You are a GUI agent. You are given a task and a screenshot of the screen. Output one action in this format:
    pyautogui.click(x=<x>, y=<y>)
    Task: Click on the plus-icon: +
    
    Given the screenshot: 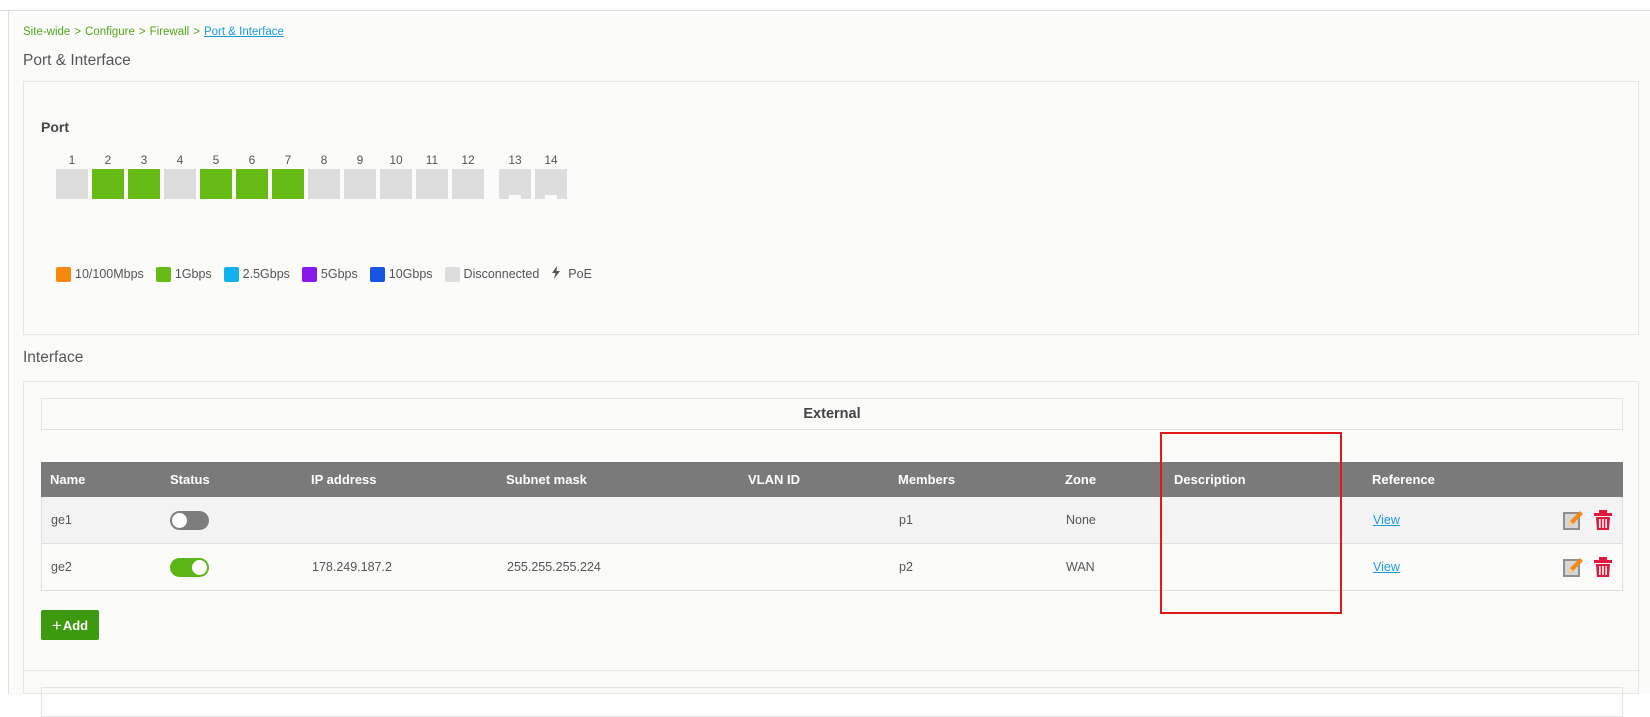 What is the action you would take?
    pyautogui.click(x=56, y=625)
    